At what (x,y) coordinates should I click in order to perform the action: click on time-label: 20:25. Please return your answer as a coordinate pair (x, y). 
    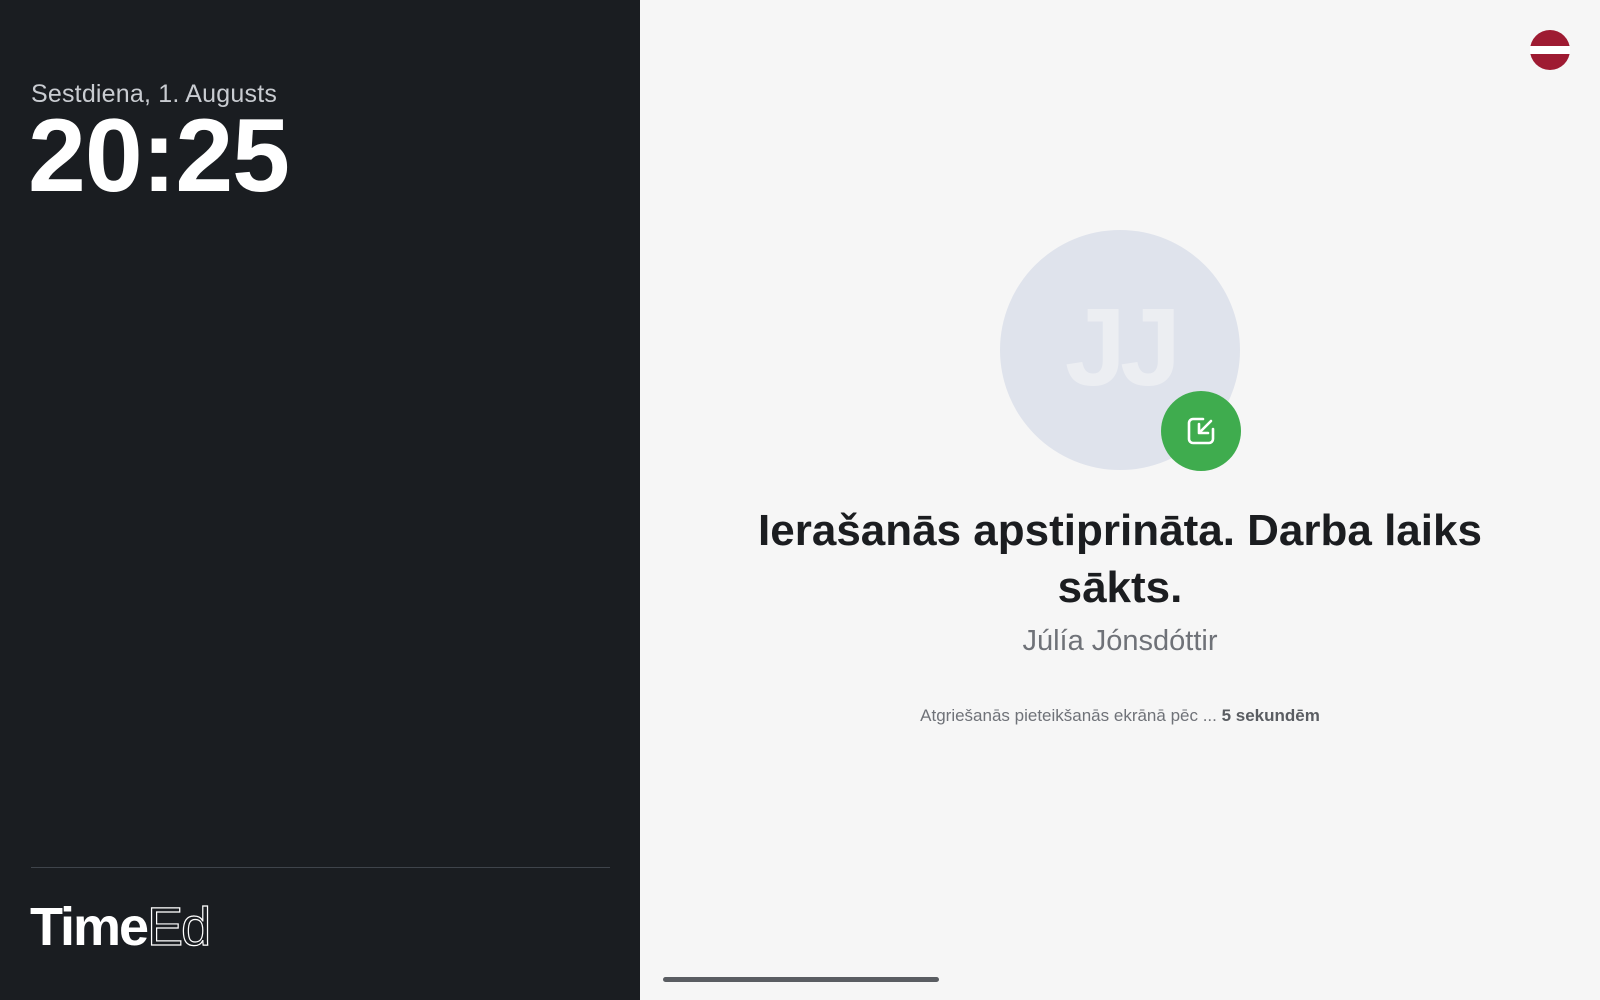
    Looking at the image, I should click on (159, 156).